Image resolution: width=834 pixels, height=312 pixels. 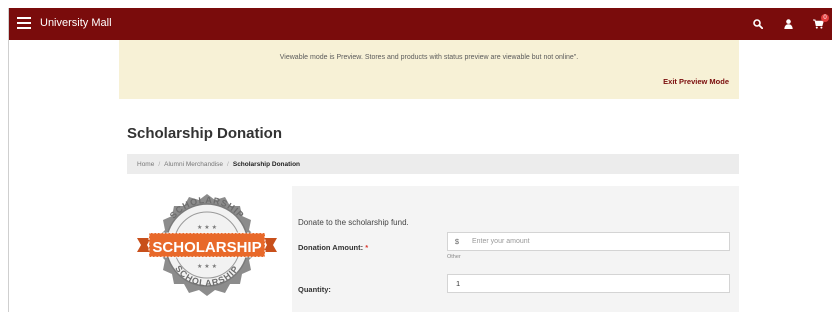 What do you see at coordinates (206, 247) in the screenshot?
I see `badge-text: SCHOLARSHIP` at bounding box center [206, 247].